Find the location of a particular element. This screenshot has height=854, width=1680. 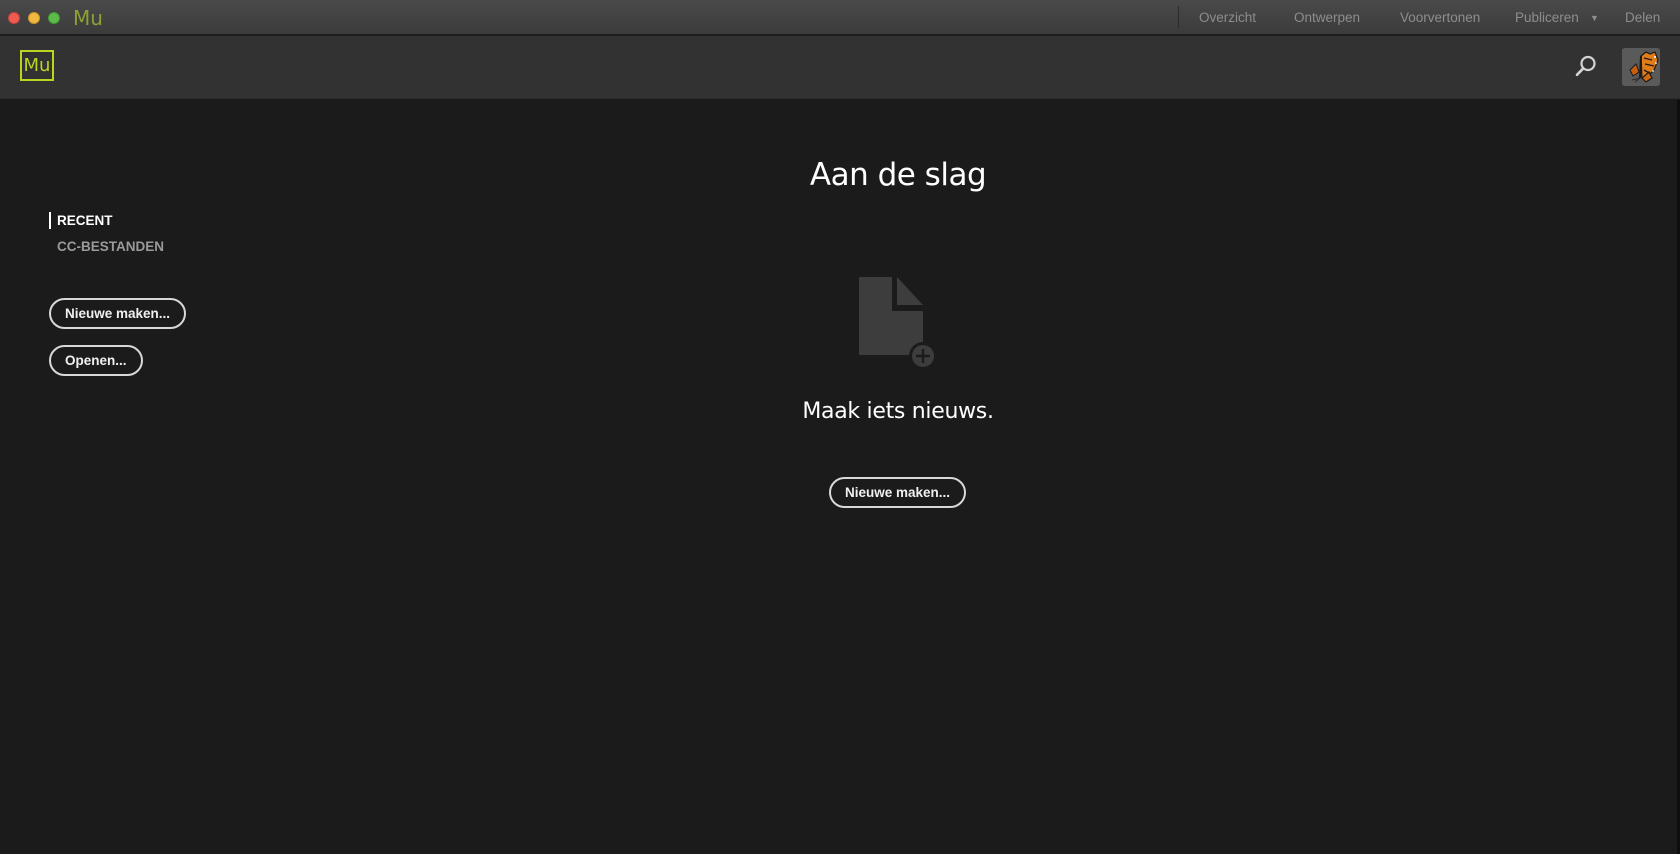

butterfly-avatar-icon is located at coordinates (1641, 67).